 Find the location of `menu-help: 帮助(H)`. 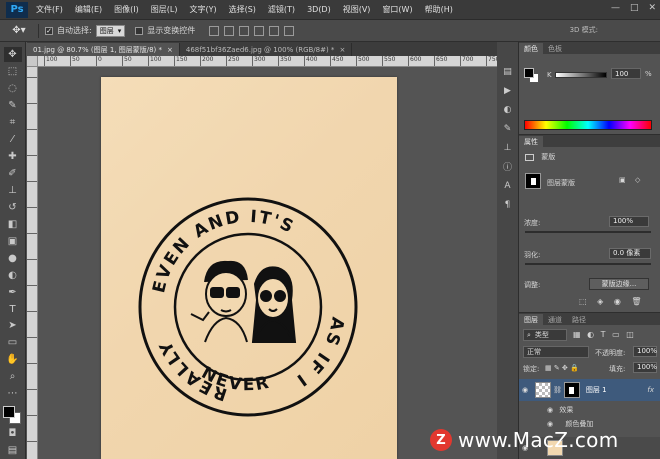

menu-help: 帮助(H) is located at coordinates (439, 9).